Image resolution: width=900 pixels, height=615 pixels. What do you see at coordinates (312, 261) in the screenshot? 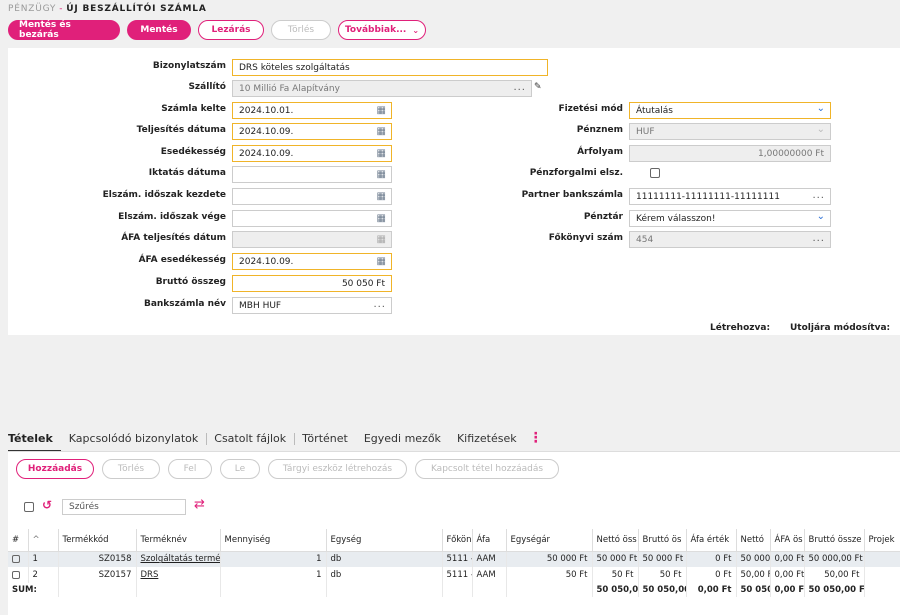
I see `afa-esedekesseg-input: 2024.10.09. ▦` at bounding box center [312, 261].